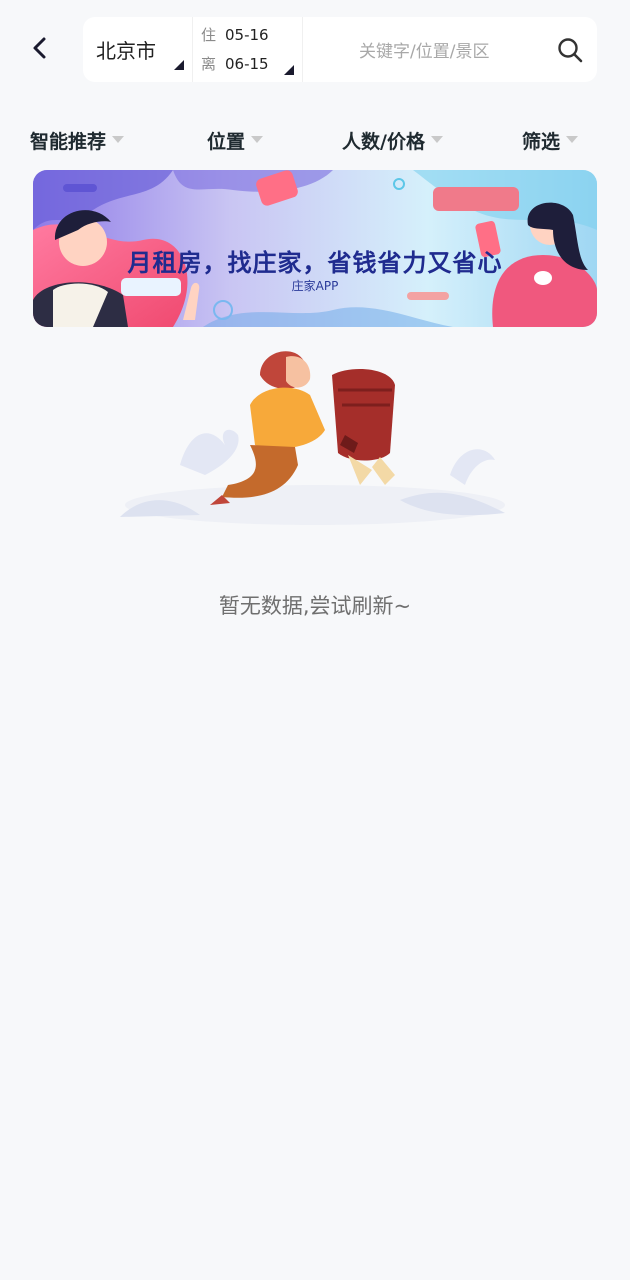 The image size is (630, 1280). I want to click on filter-location: 位置, so click(235, 140).